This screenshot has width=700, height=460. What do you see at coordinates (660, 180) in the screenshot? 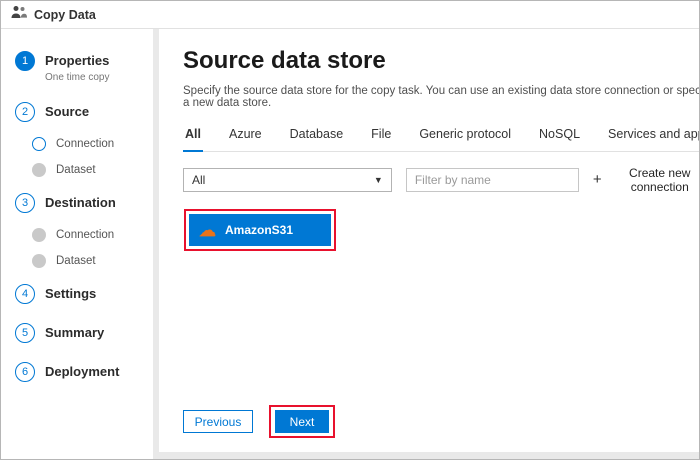
I see `create-new-connection-label: Create new connection` at bounding box center [660, 180].